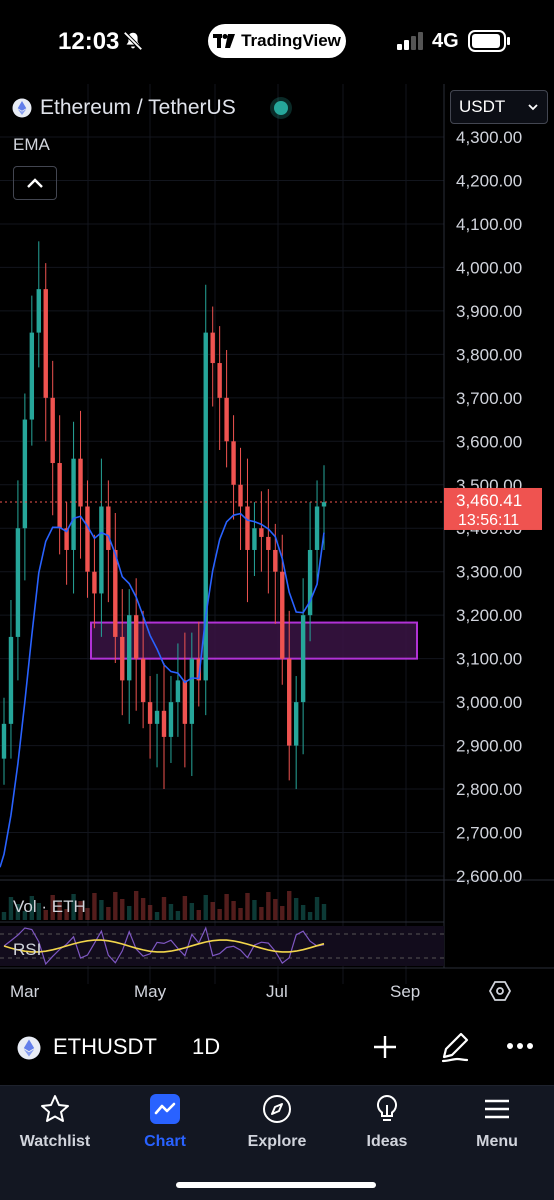  What do you see at coordinates (105, 1047) in the screenshot?
I see `symbol-ticker: ETHUSDT` at bounding box center [105, 1047].